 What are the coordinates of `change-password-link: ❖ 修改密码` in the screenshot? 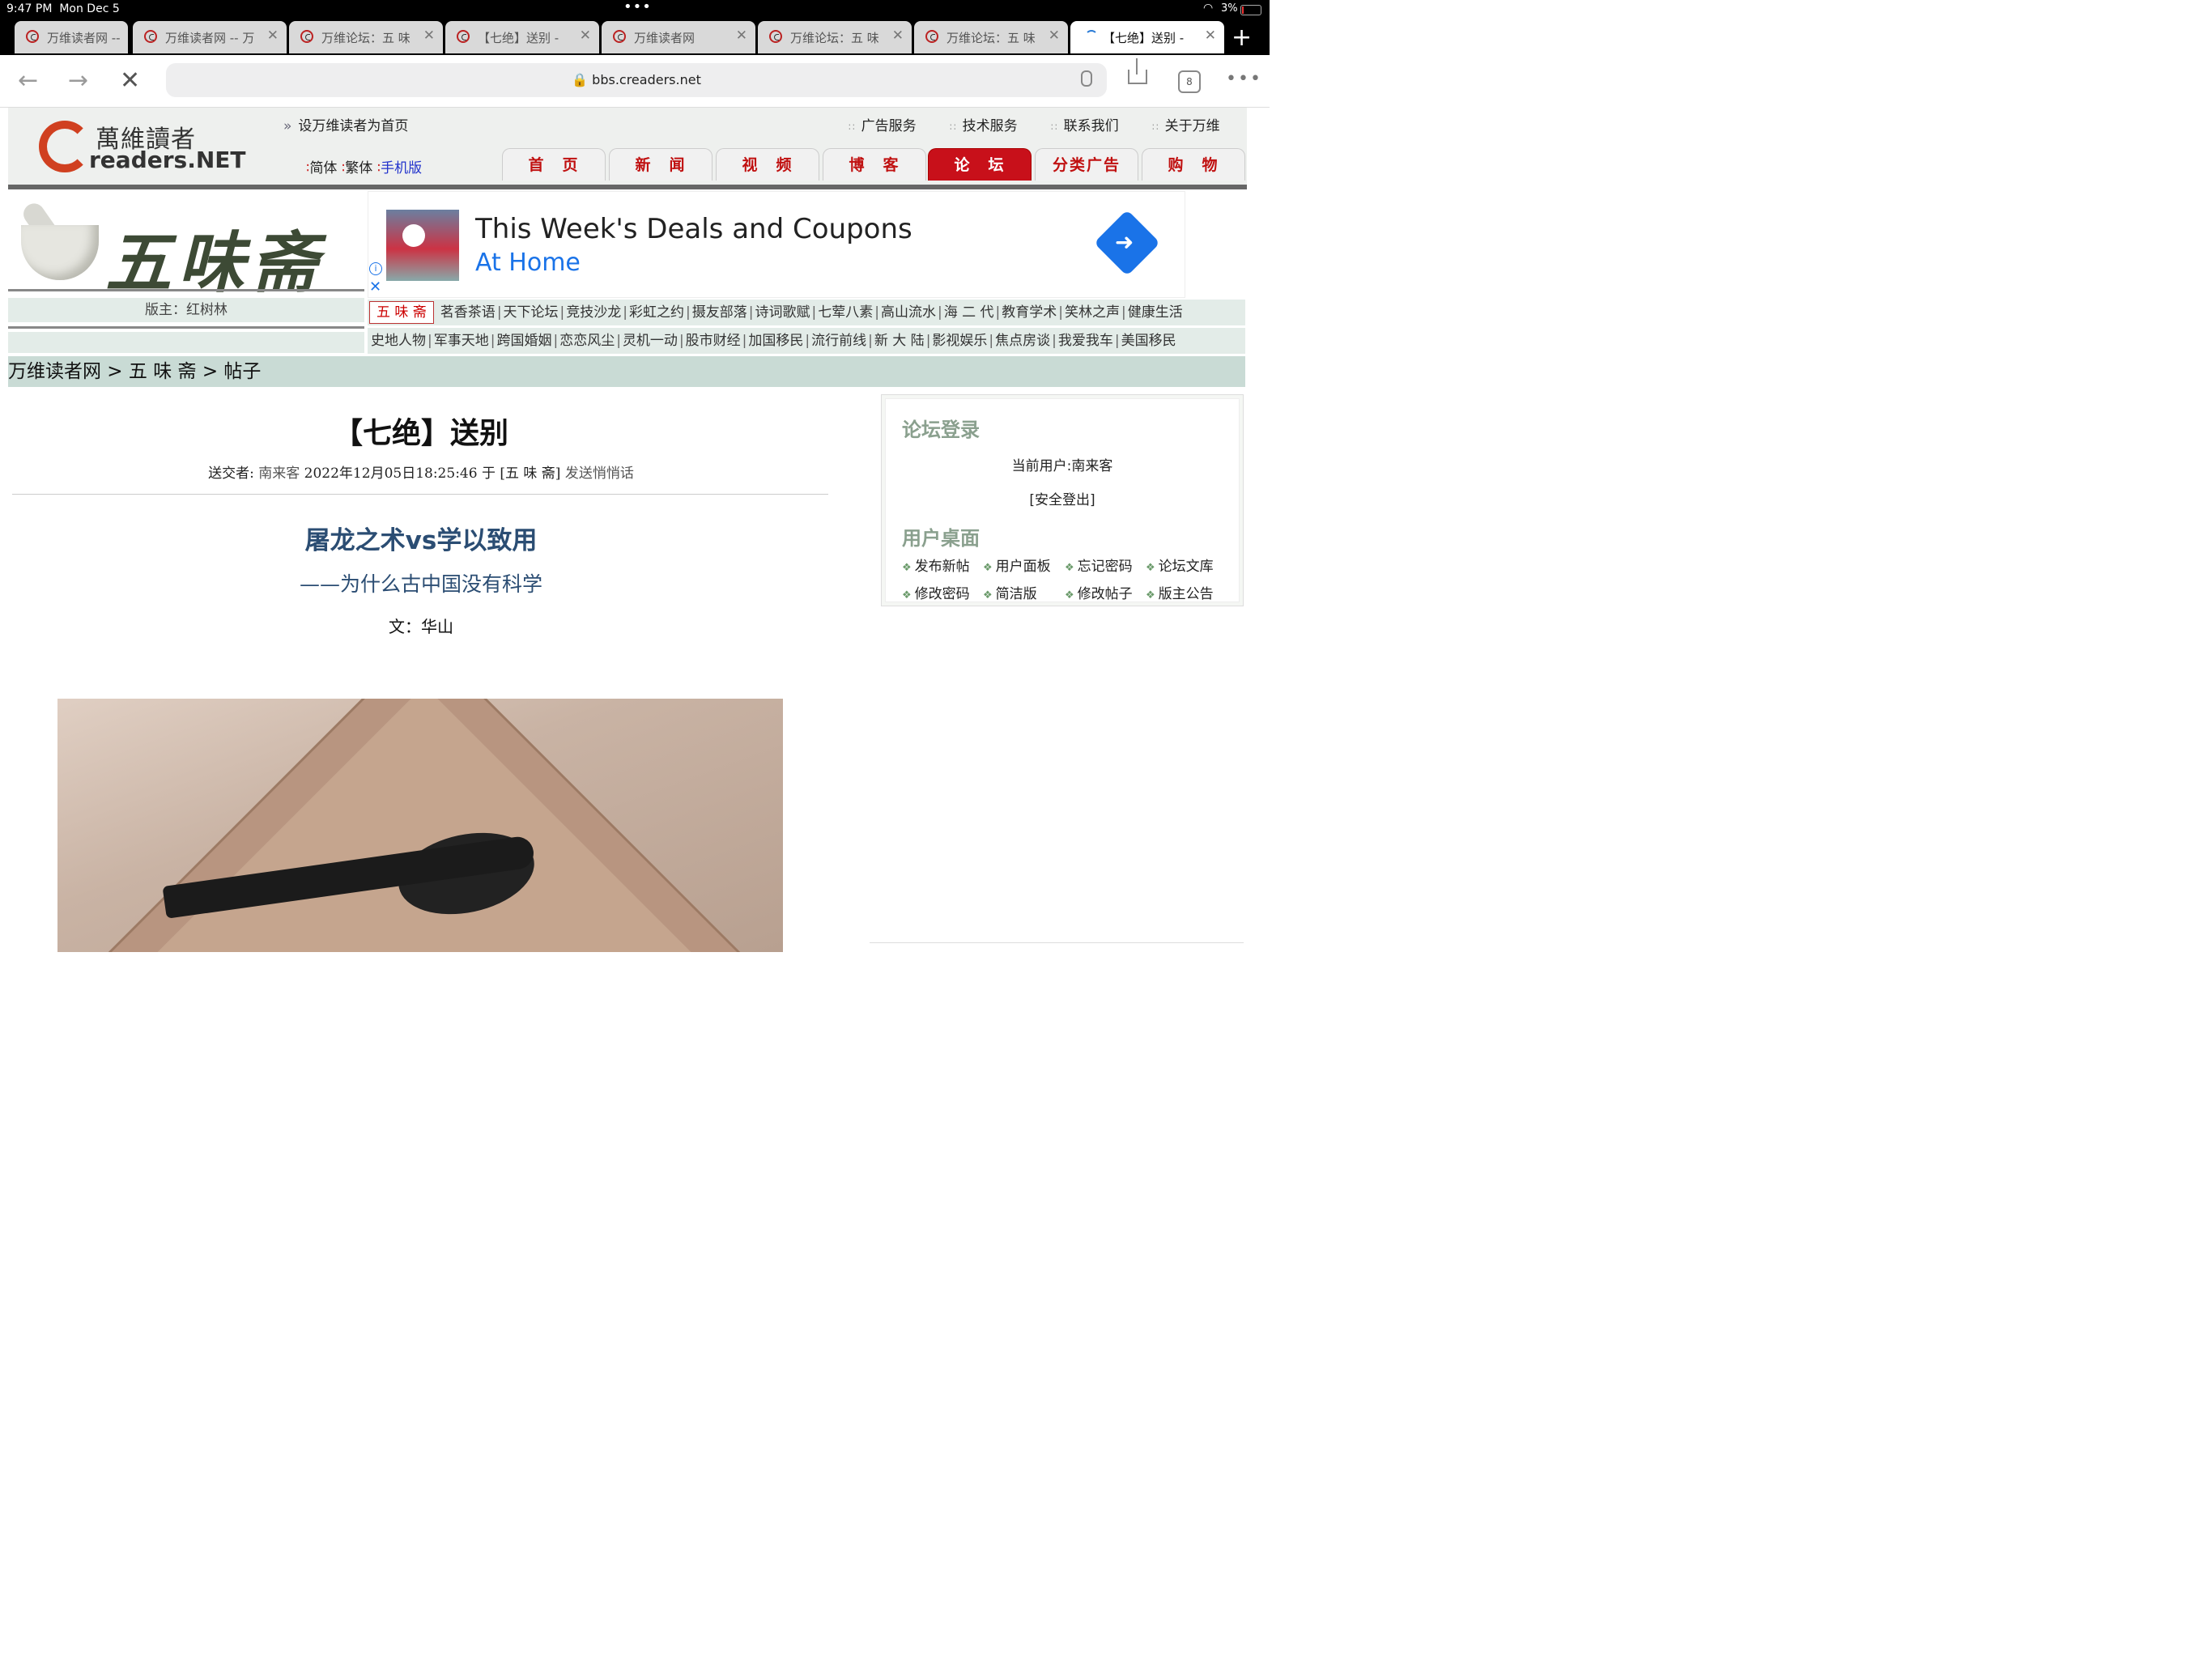 It's located at (936, 592).